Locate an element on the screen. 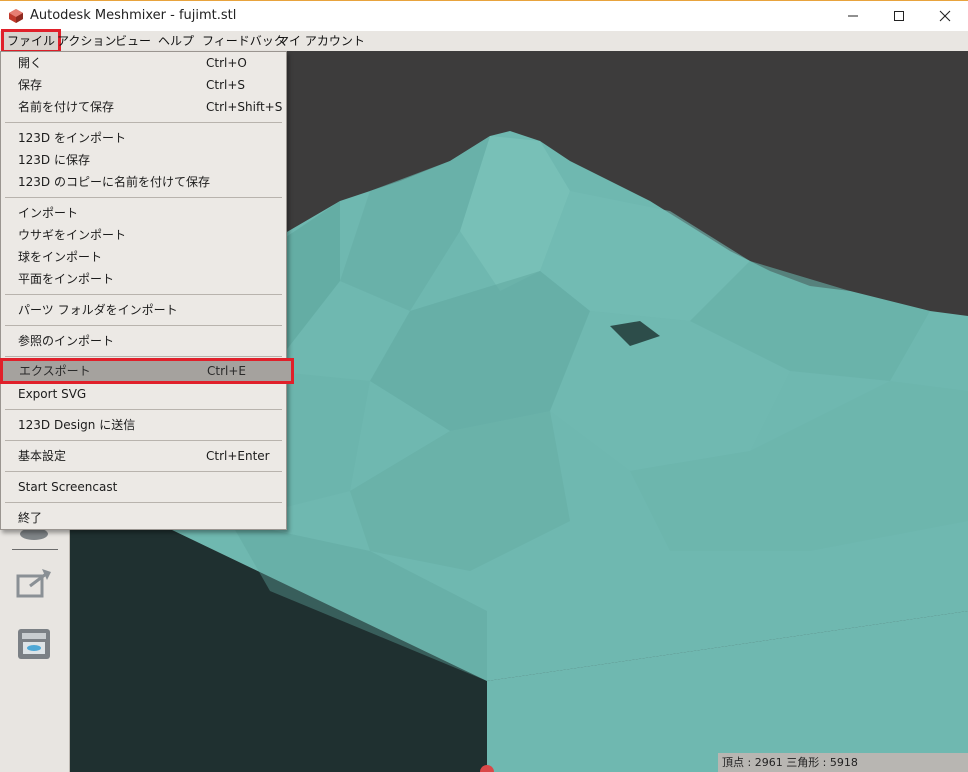 The image size is (968, 772). menu-item-label: インポート is located at coordinates (48, 213).